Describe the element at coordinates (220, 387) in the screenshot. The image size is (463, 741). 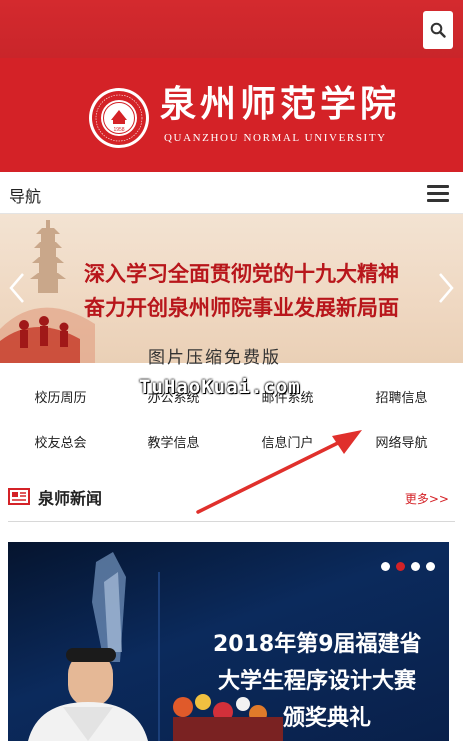
I see `watermark-url: TuHaoKuai.com` at that location.